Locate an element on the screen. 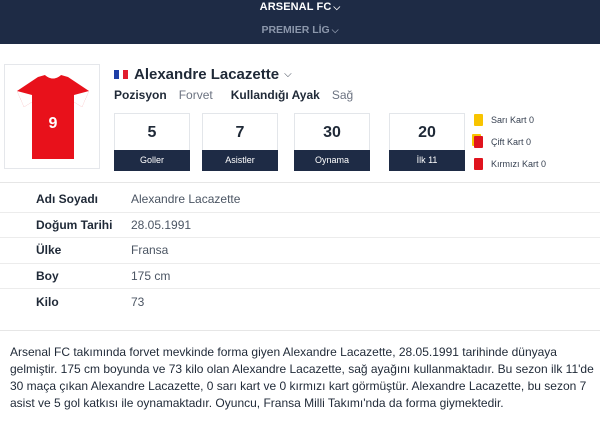 This screenshot has height=424, width=600. position-label: Pozisyon is located at coordinates (140, 95).